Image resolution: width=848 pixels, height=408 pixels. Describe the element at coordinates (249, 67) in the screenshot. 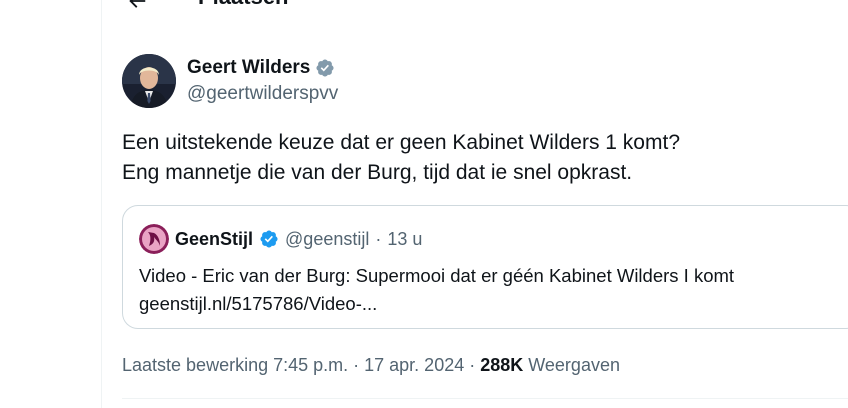

I see `author-name-text: Geert Wilders` at that location.